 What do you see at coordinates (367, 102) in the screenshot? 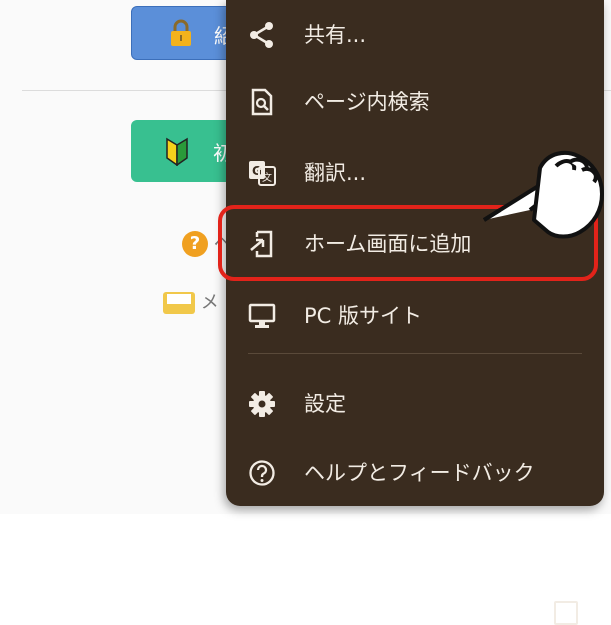
I see `menu-item-label: ページ内検索` at bounding box center [367, 102].